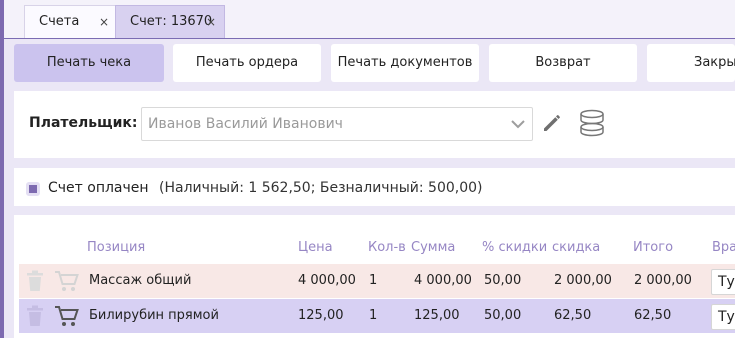  I want to click on cell-sum: 4 000,00, so click(443, 280).